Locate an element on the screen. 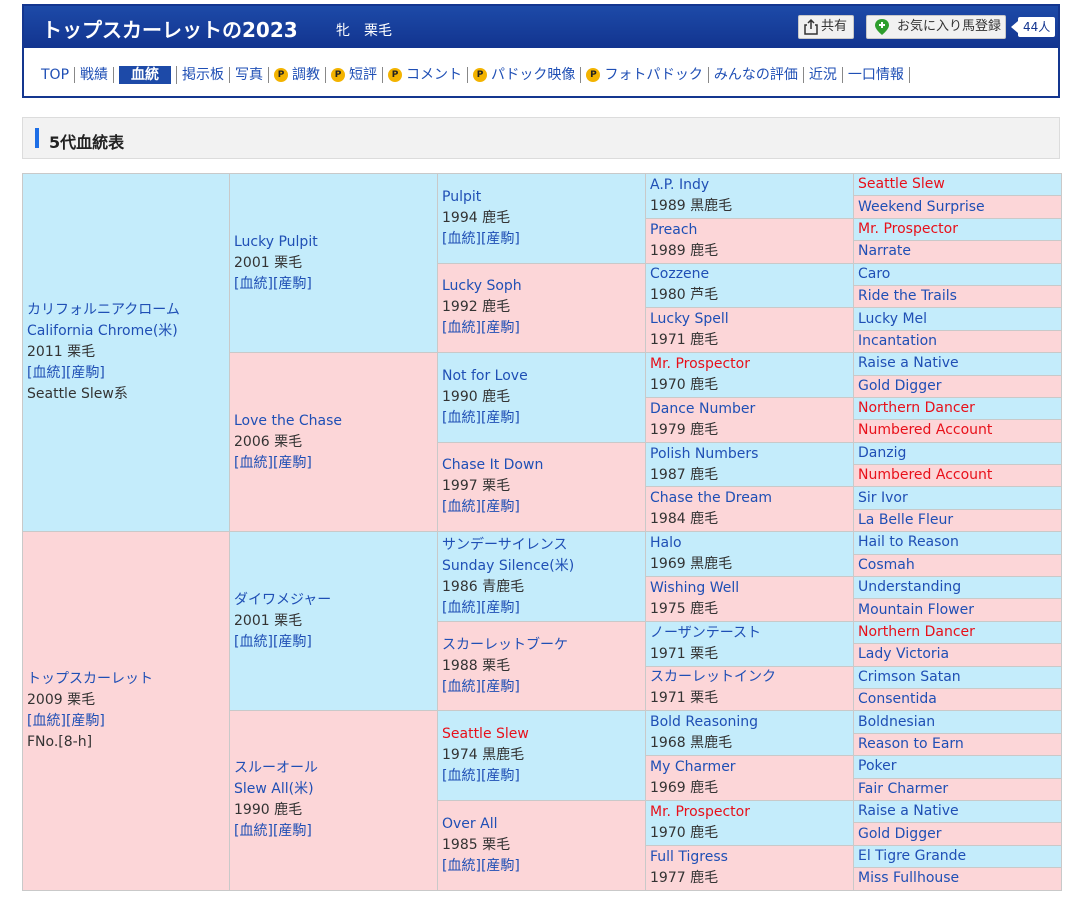 The height and width of the screenshot is (898, 1080). nav-item-3: 掲示板 is located at coordinates (204, 75).